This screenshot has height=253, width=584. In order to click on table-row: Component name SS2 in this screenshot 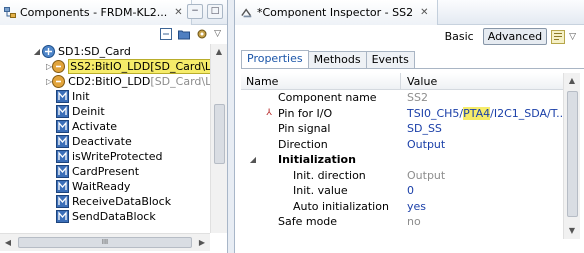, I will do `click(402, 98)`.